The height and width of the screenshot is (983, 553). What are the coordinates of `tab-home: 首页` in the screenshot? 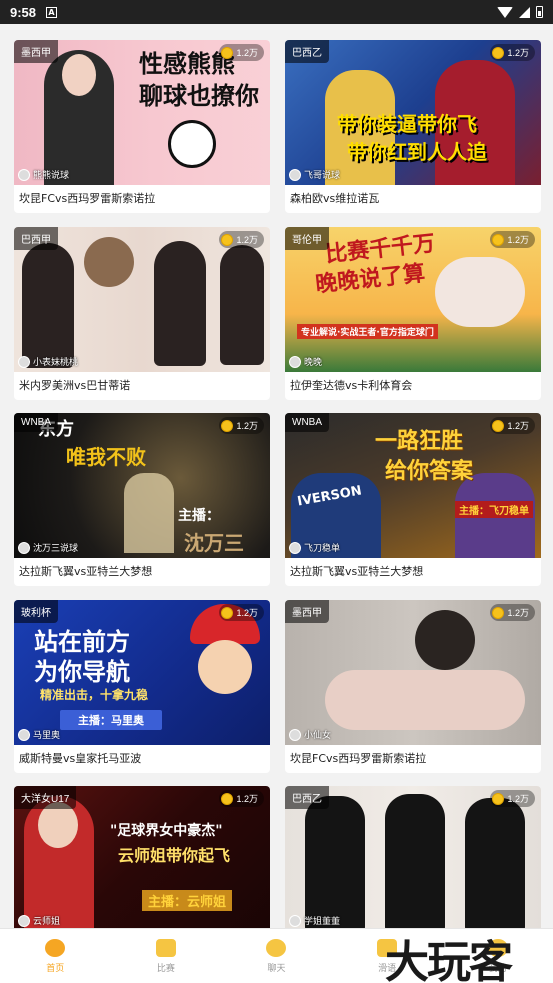 It's located at (55, 956).